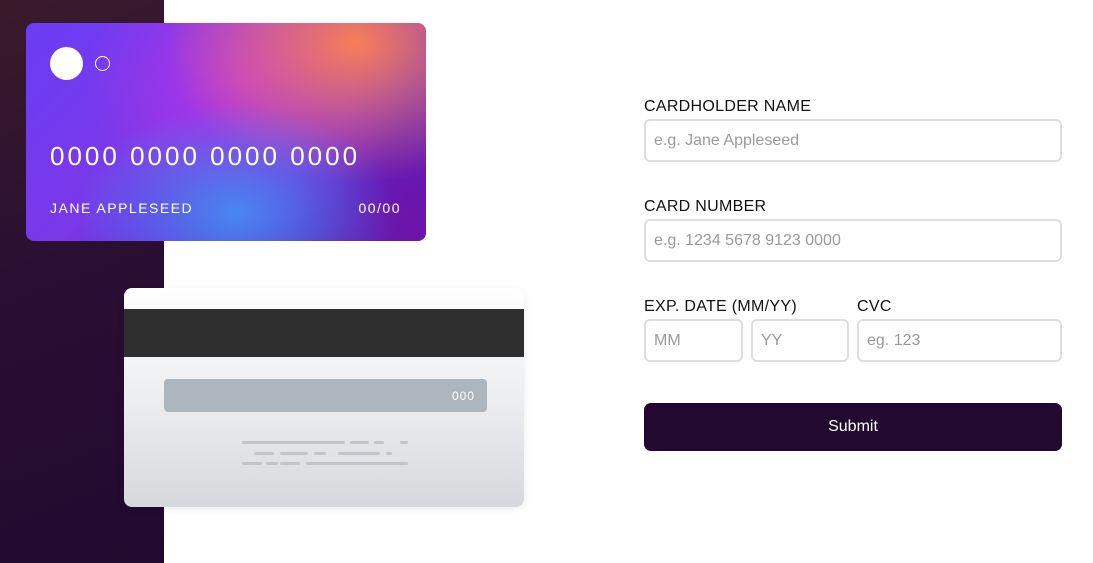 The height and width of the screenshot is (563, 1093). I want to click on signature-strip: 000, so click(325, 395).